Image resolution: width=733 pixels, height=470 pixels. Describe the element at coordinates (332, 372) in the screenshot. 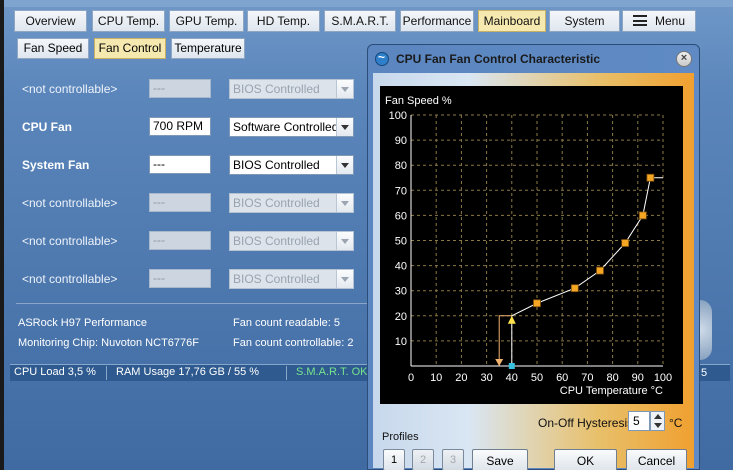

I see `status-smart: S.M.A.R.T. OK` at that location.